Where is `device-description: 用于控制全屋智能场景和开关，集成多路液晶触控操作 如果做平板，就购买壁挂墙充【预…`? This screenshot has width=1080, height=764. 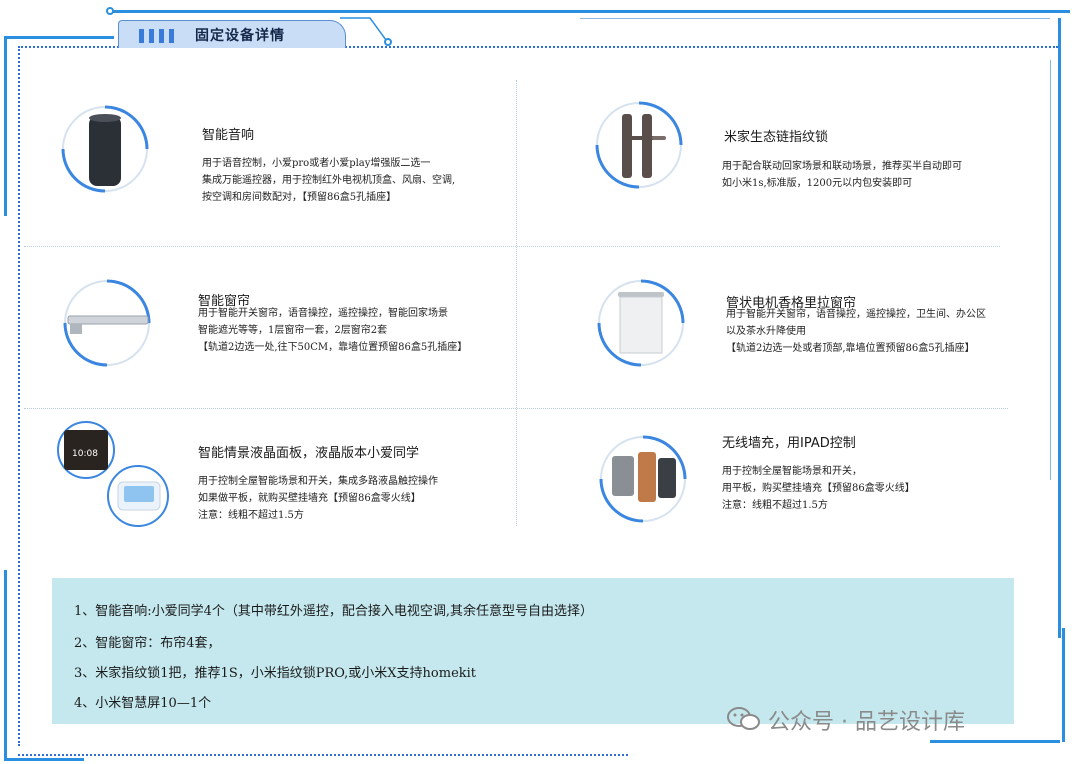 device-description: 用于控制全屋智能场景和开关，集成多路液晶触控操作 如果做平板，就购买壁挂墙充【预… is located at coordinates (318, 498).